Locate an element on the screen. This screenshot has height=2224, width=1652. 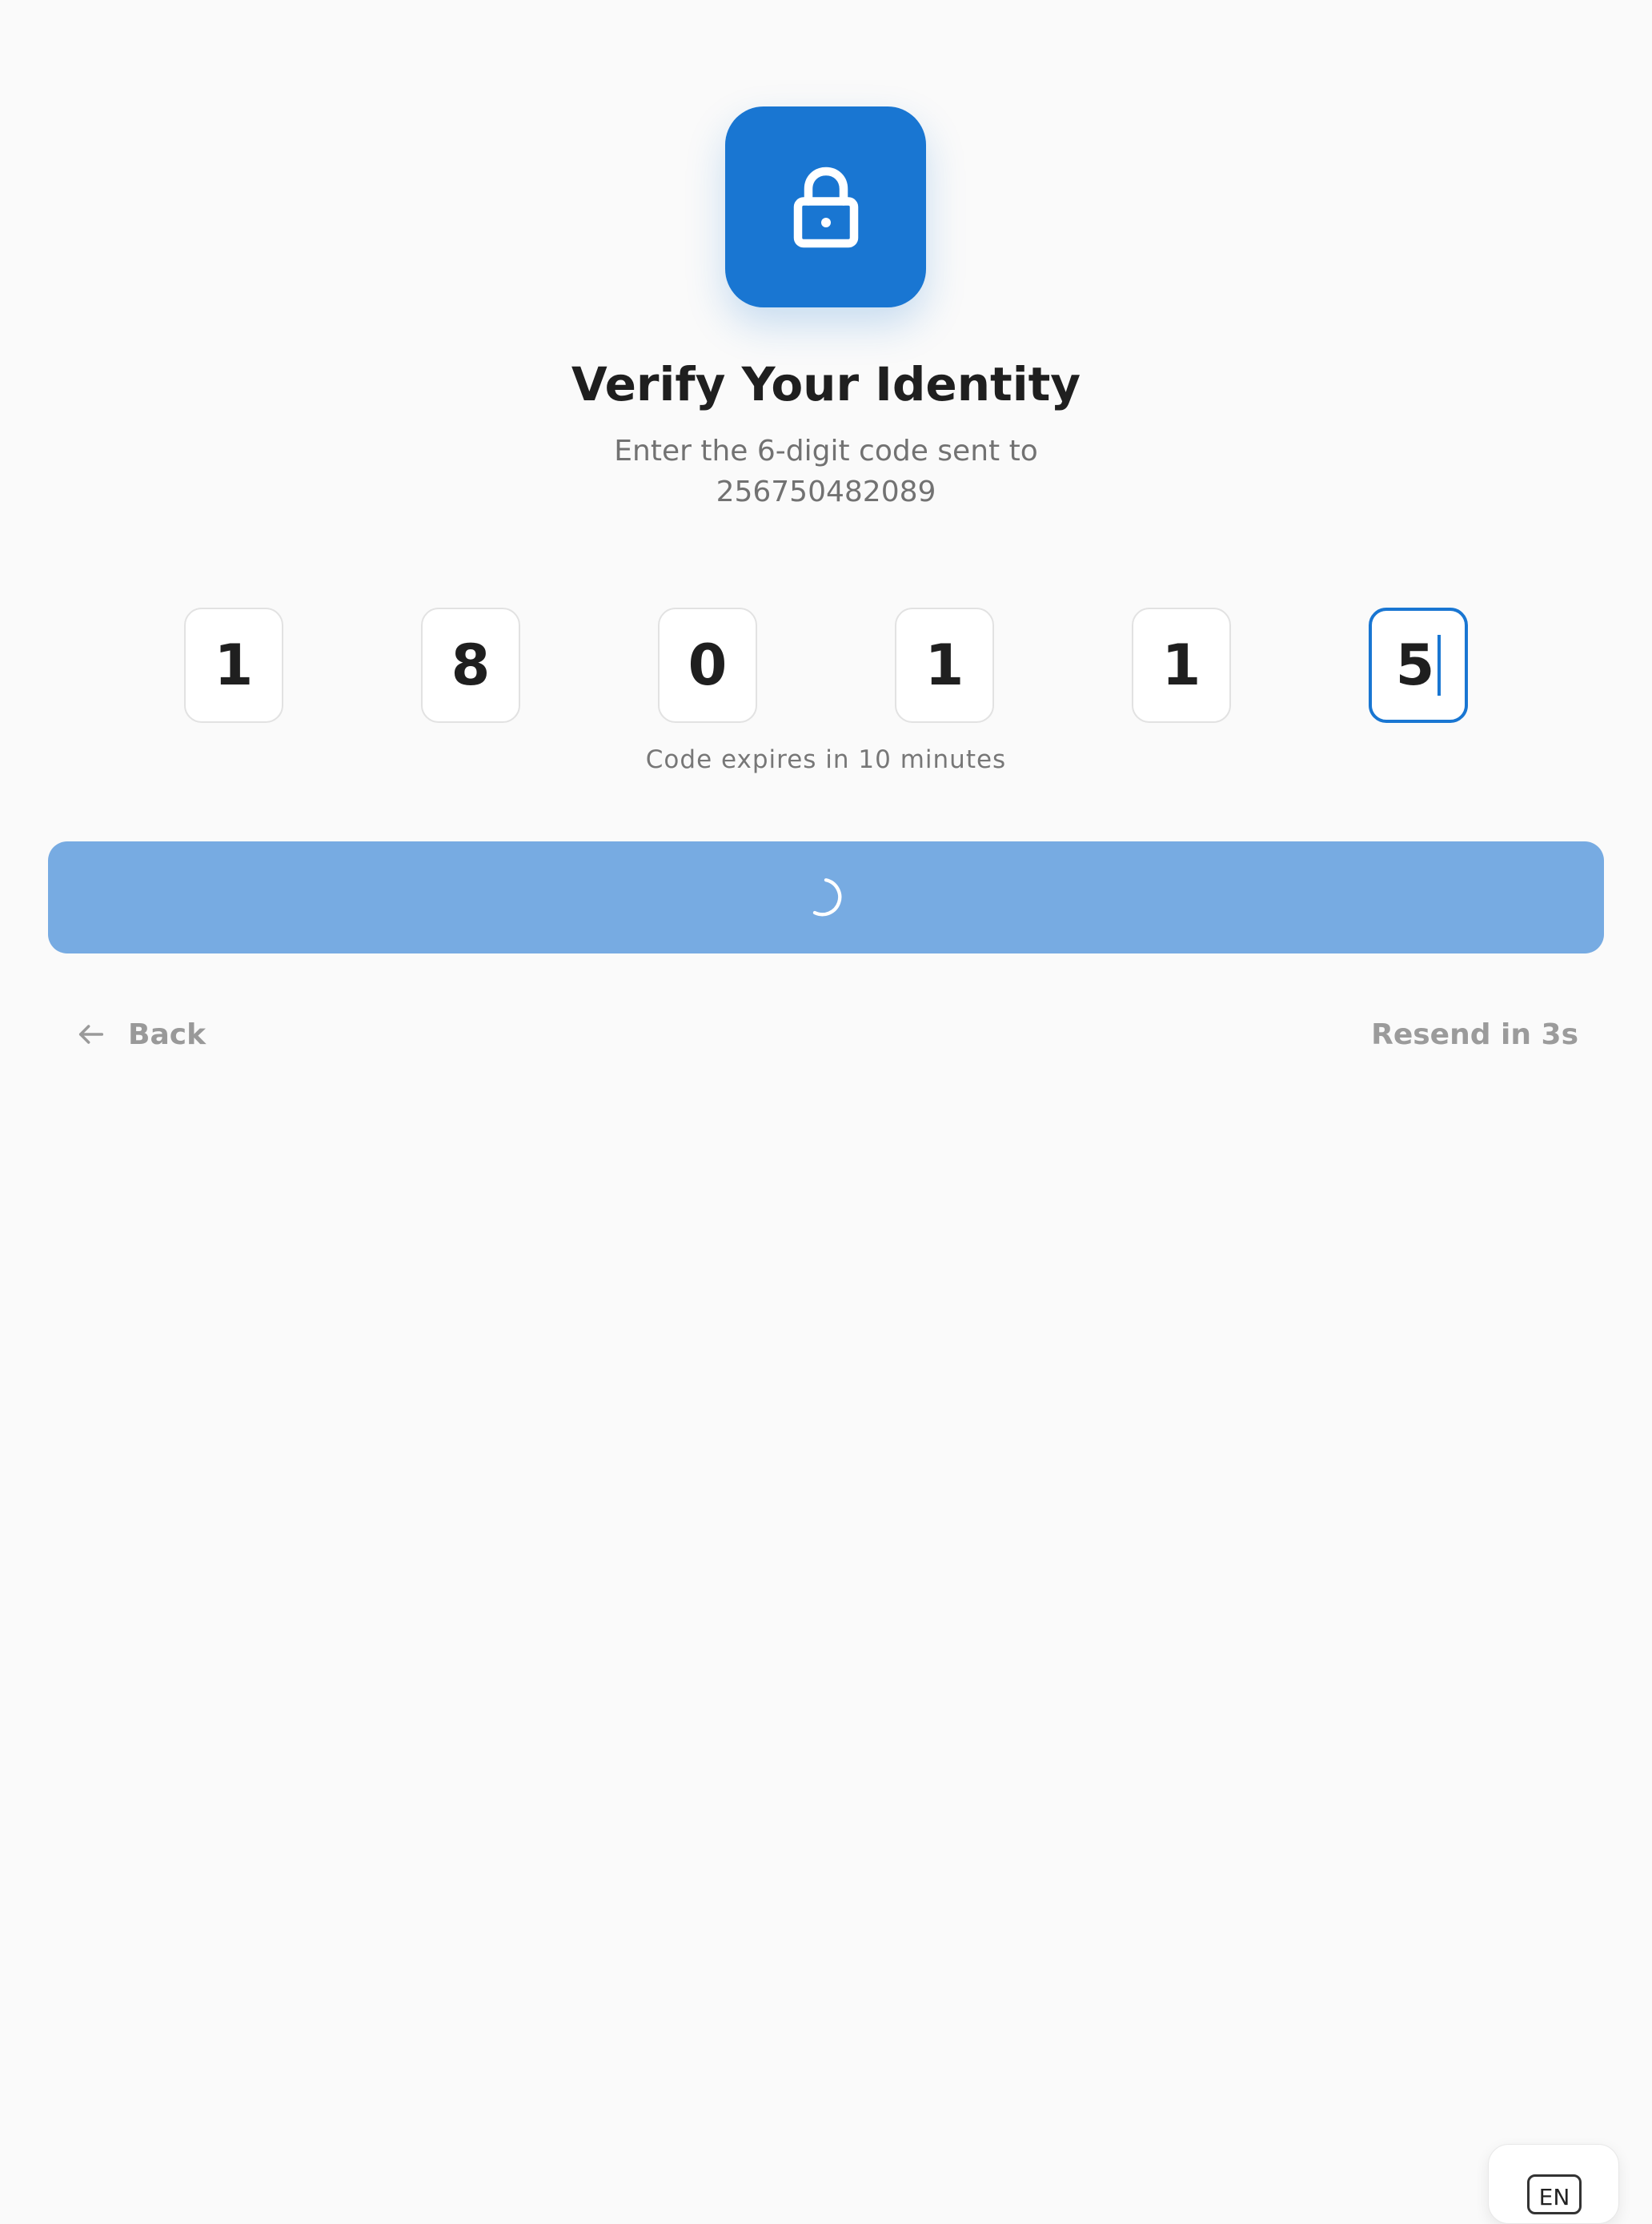
code-digit-5: 1 is located at coordinates (1181, 665).